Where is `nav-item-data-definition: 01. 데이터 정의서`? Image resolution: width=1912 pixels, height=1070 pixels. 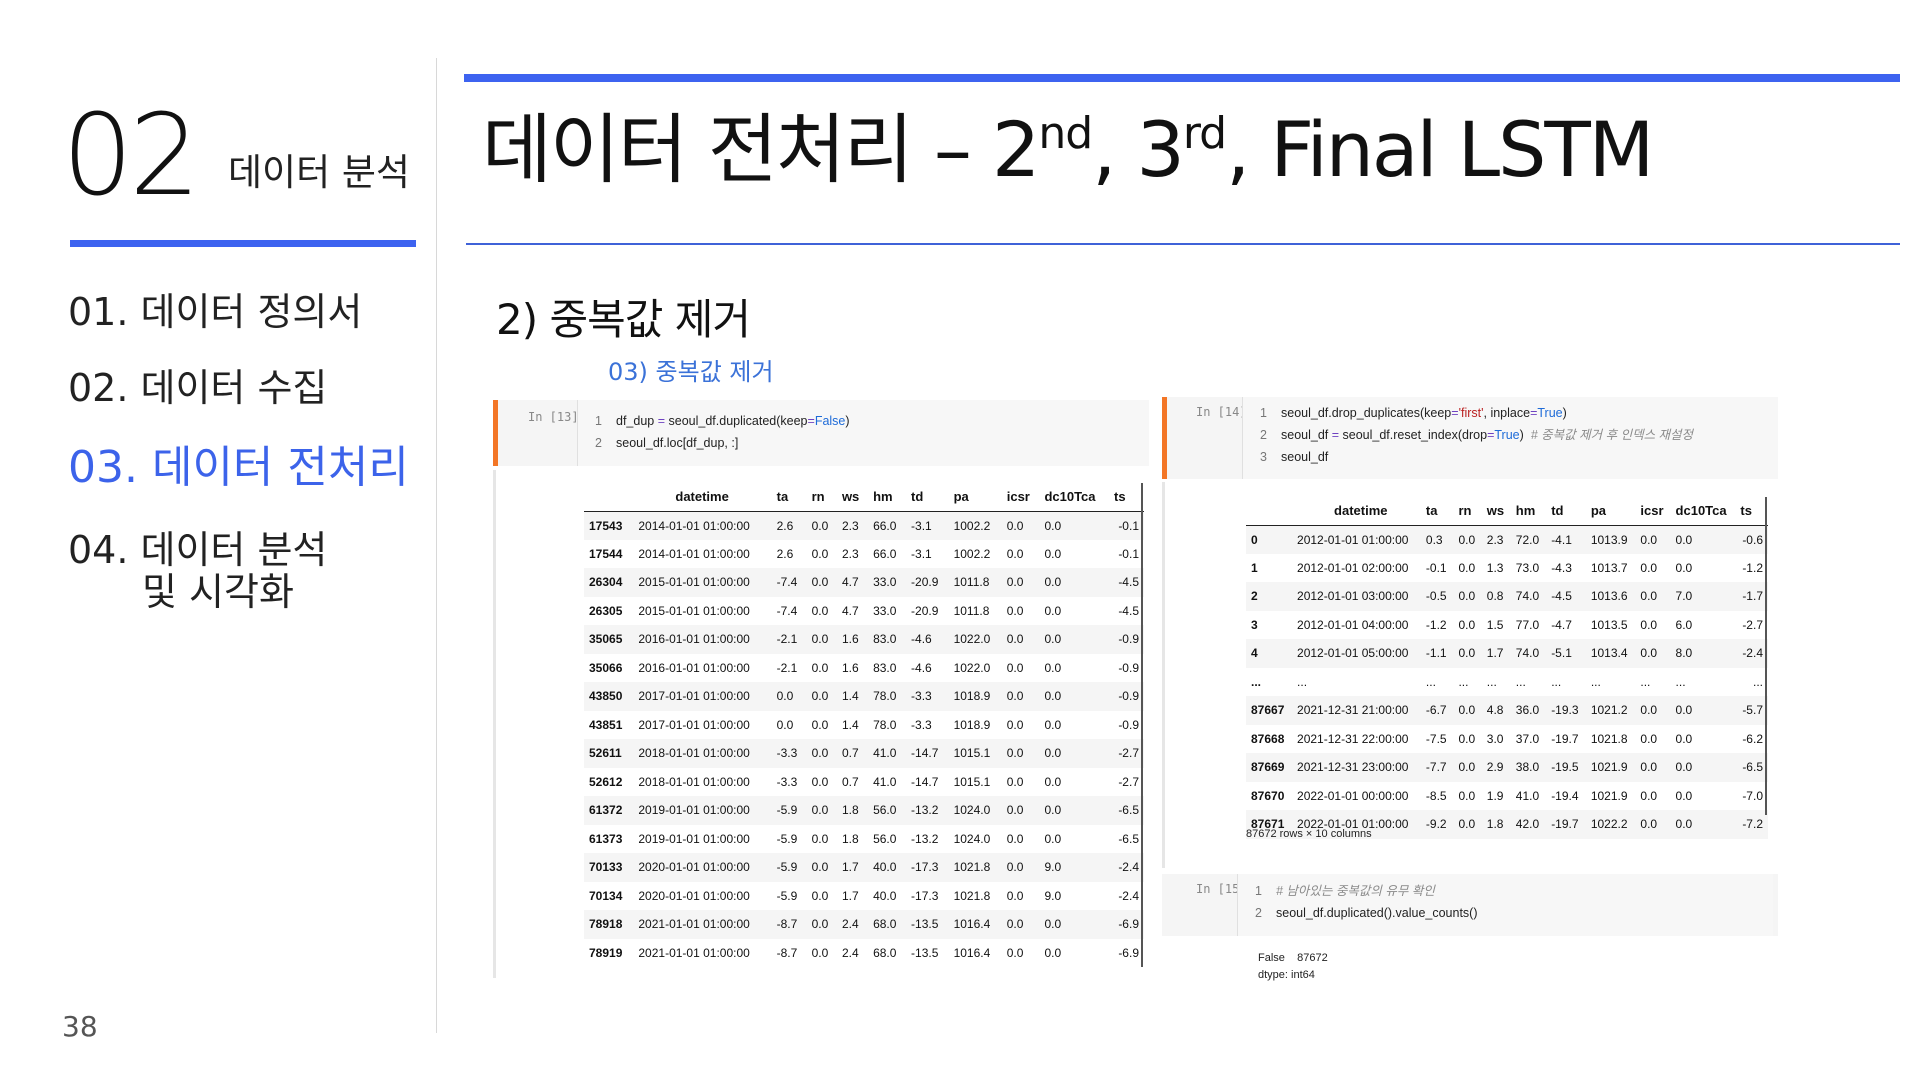
nav-item-data-definition: 01. 데이터 정의서 is located at coordinates (215, 312).